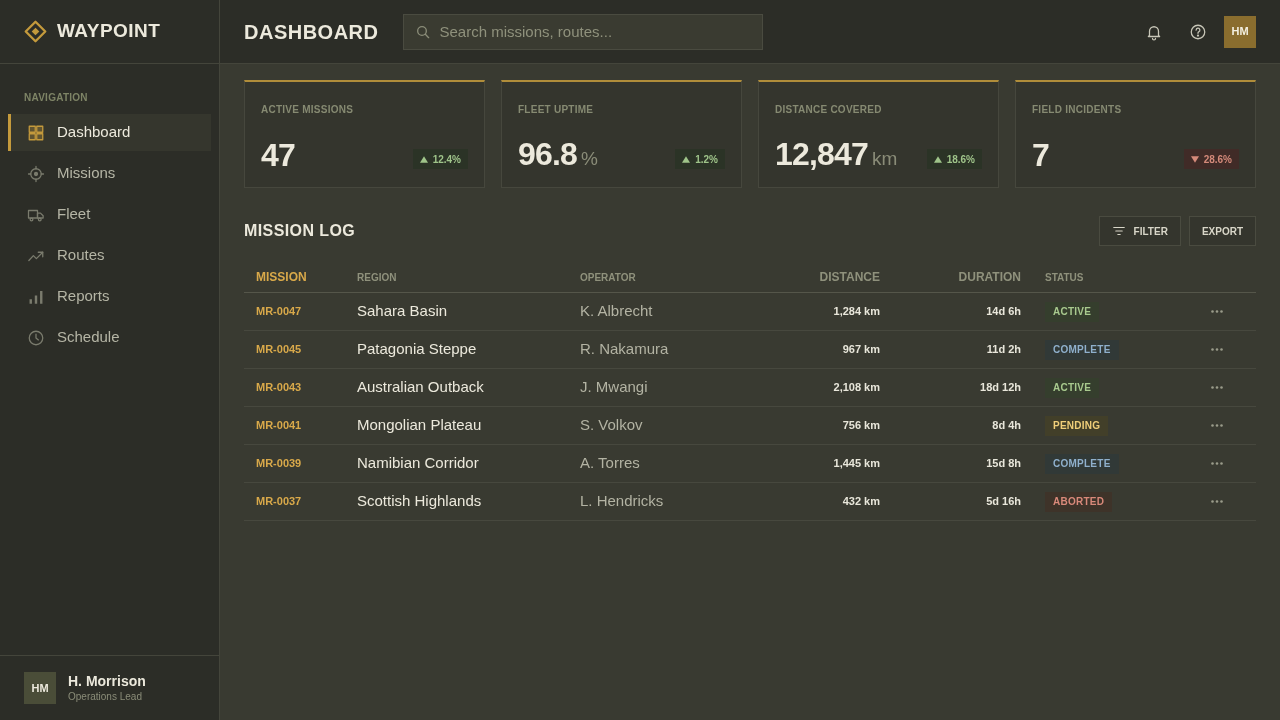 Image resolution: width=1280 pixels, height=720 pixels. What do you see at coordinates (36, 173) in the screenshot?
I see `crosshair-icon` at bounding box center [36, 173].